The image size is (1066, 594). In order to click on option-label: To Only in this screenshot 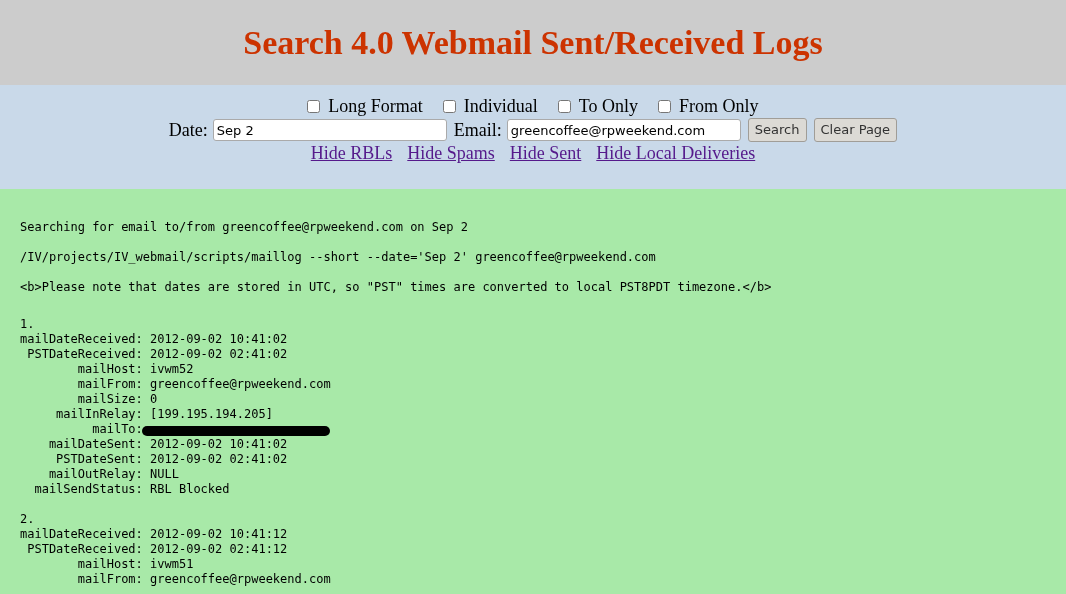, I will do `click(608, 106)`.